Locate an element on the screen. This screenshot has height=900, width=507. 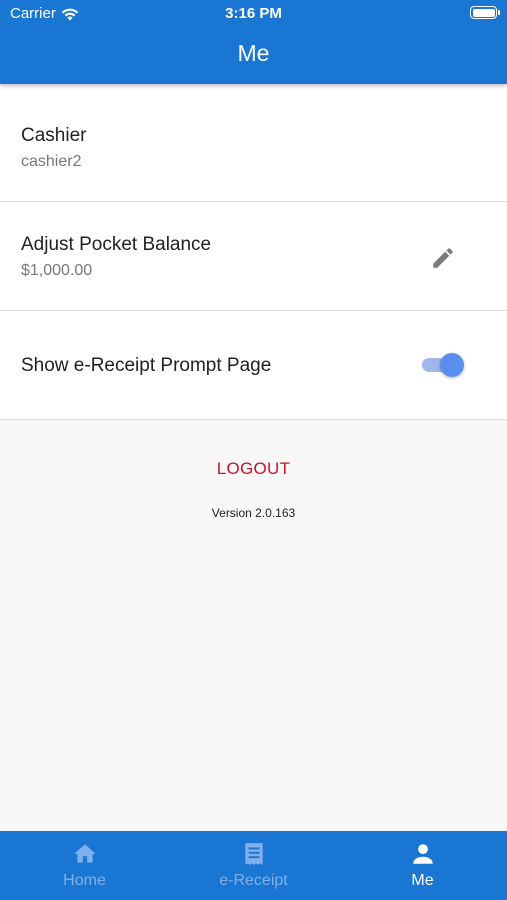
tab-bar: Home e-Receipt Me is located at coordinates (253, 865).